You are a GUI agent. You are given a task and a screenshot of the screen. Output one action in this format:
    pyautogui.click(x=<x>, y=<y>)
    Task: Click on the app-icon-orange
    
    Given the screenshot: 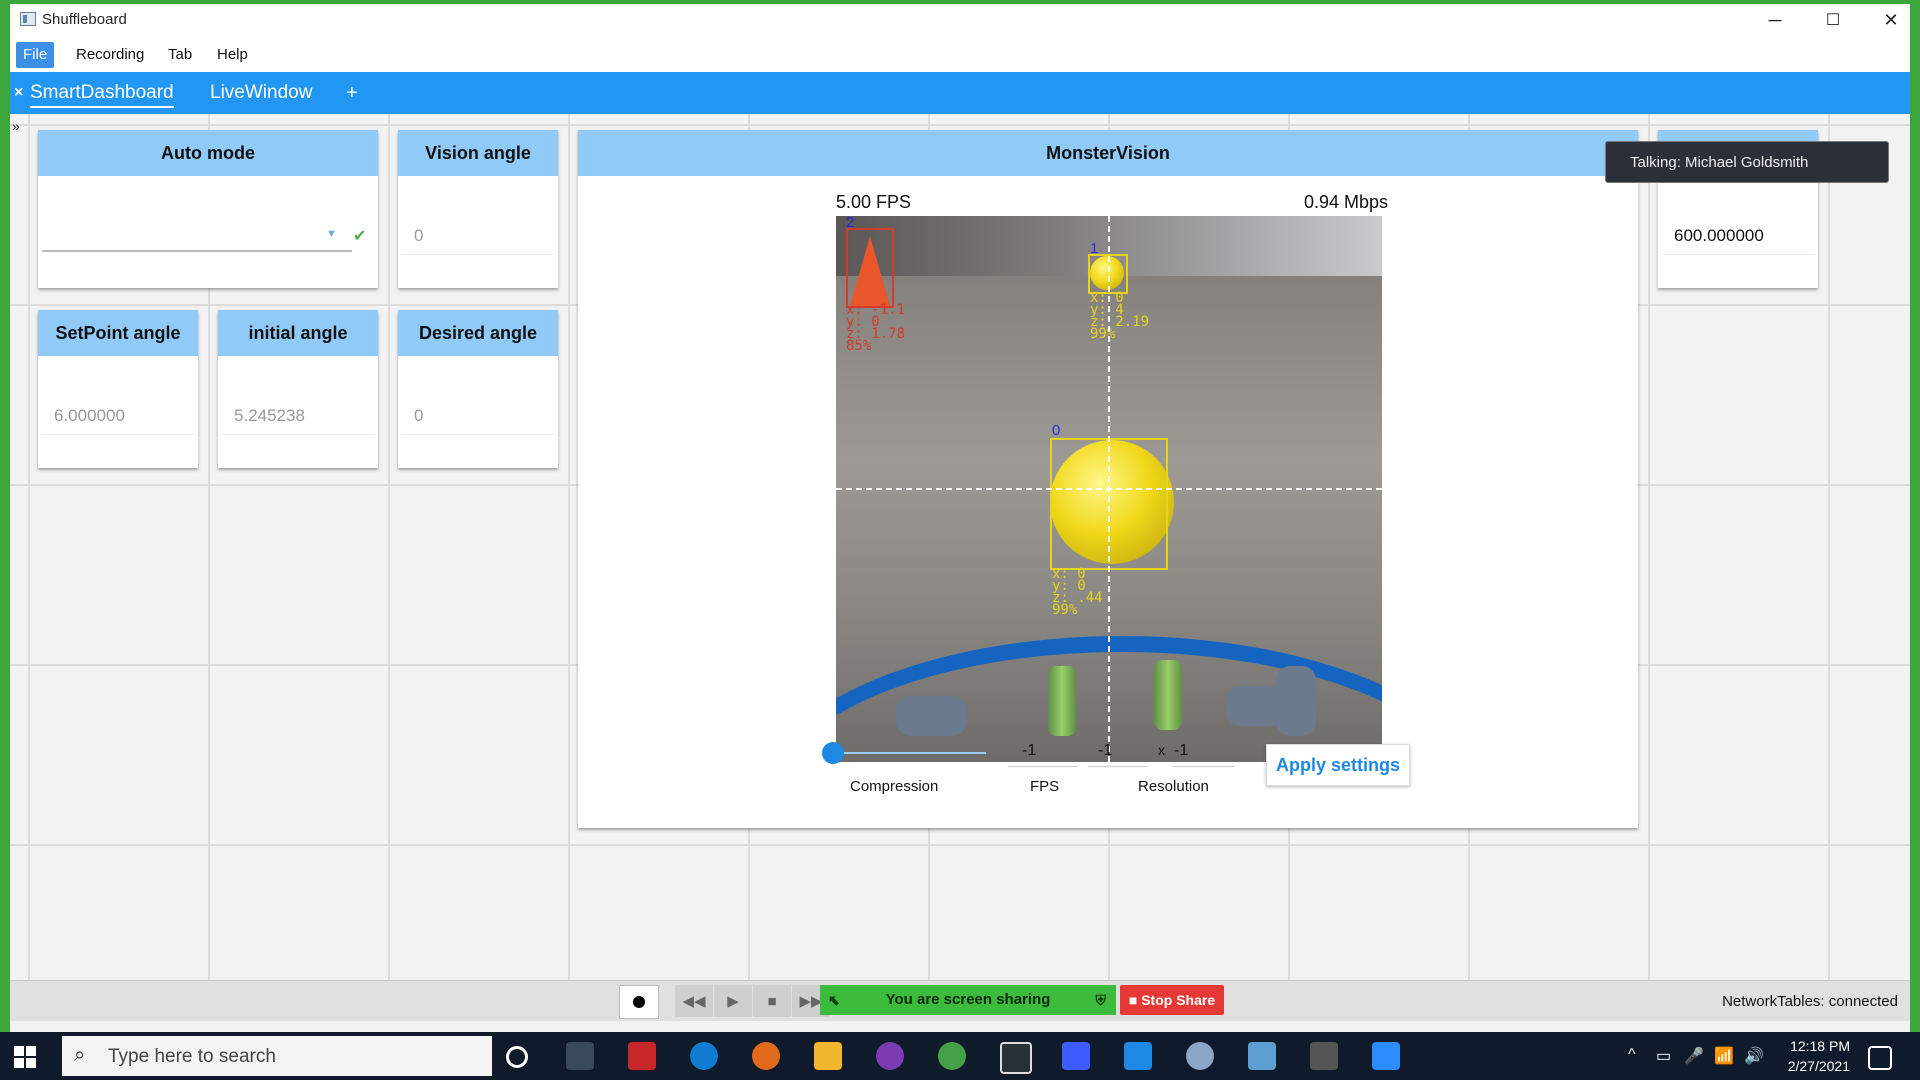 What is the action you would take?
    pyautogui.click(x=766, y=1056)
    